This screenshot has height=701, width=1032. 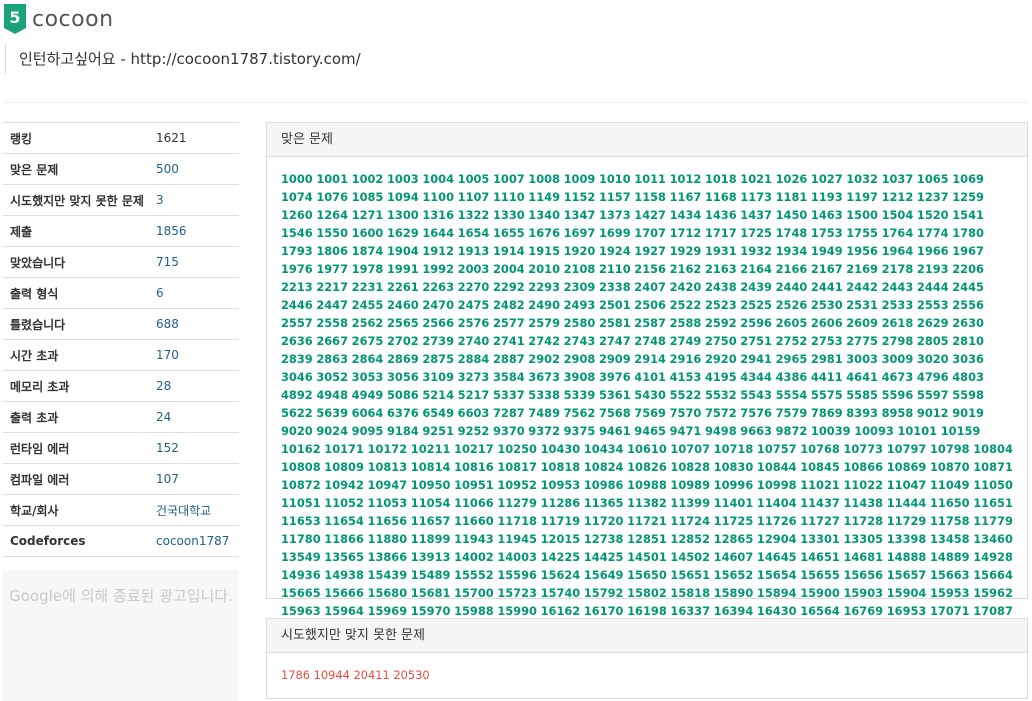 What do you see at coordinates (950, 593) in the screenshot?
I see `problem-link: 15953` at bounding box center [950, 593].